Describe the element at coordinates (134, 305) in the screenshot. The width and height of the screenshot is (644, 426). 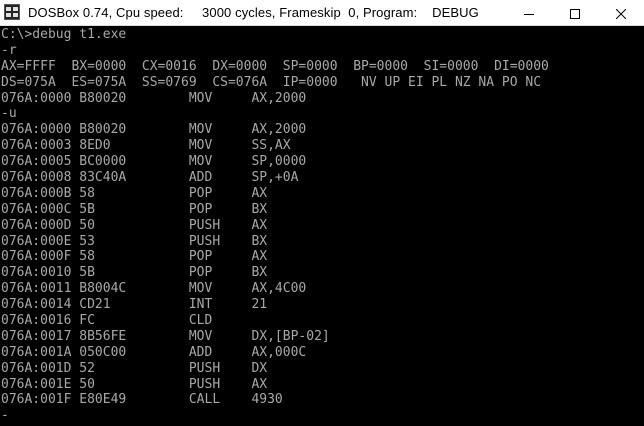
I see `terminal-line: 076A:0014 CD21 INT 21` at that location.